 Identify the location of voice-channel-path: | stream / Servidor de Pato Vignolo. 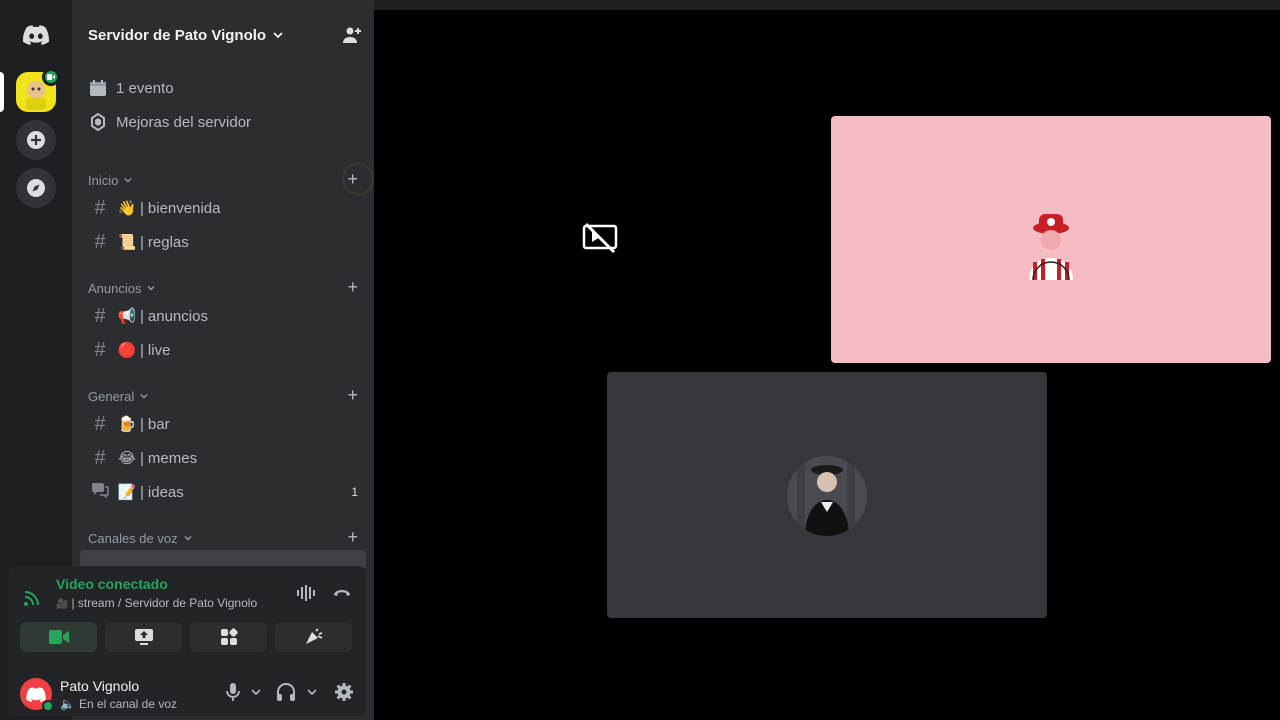
(164, 603).